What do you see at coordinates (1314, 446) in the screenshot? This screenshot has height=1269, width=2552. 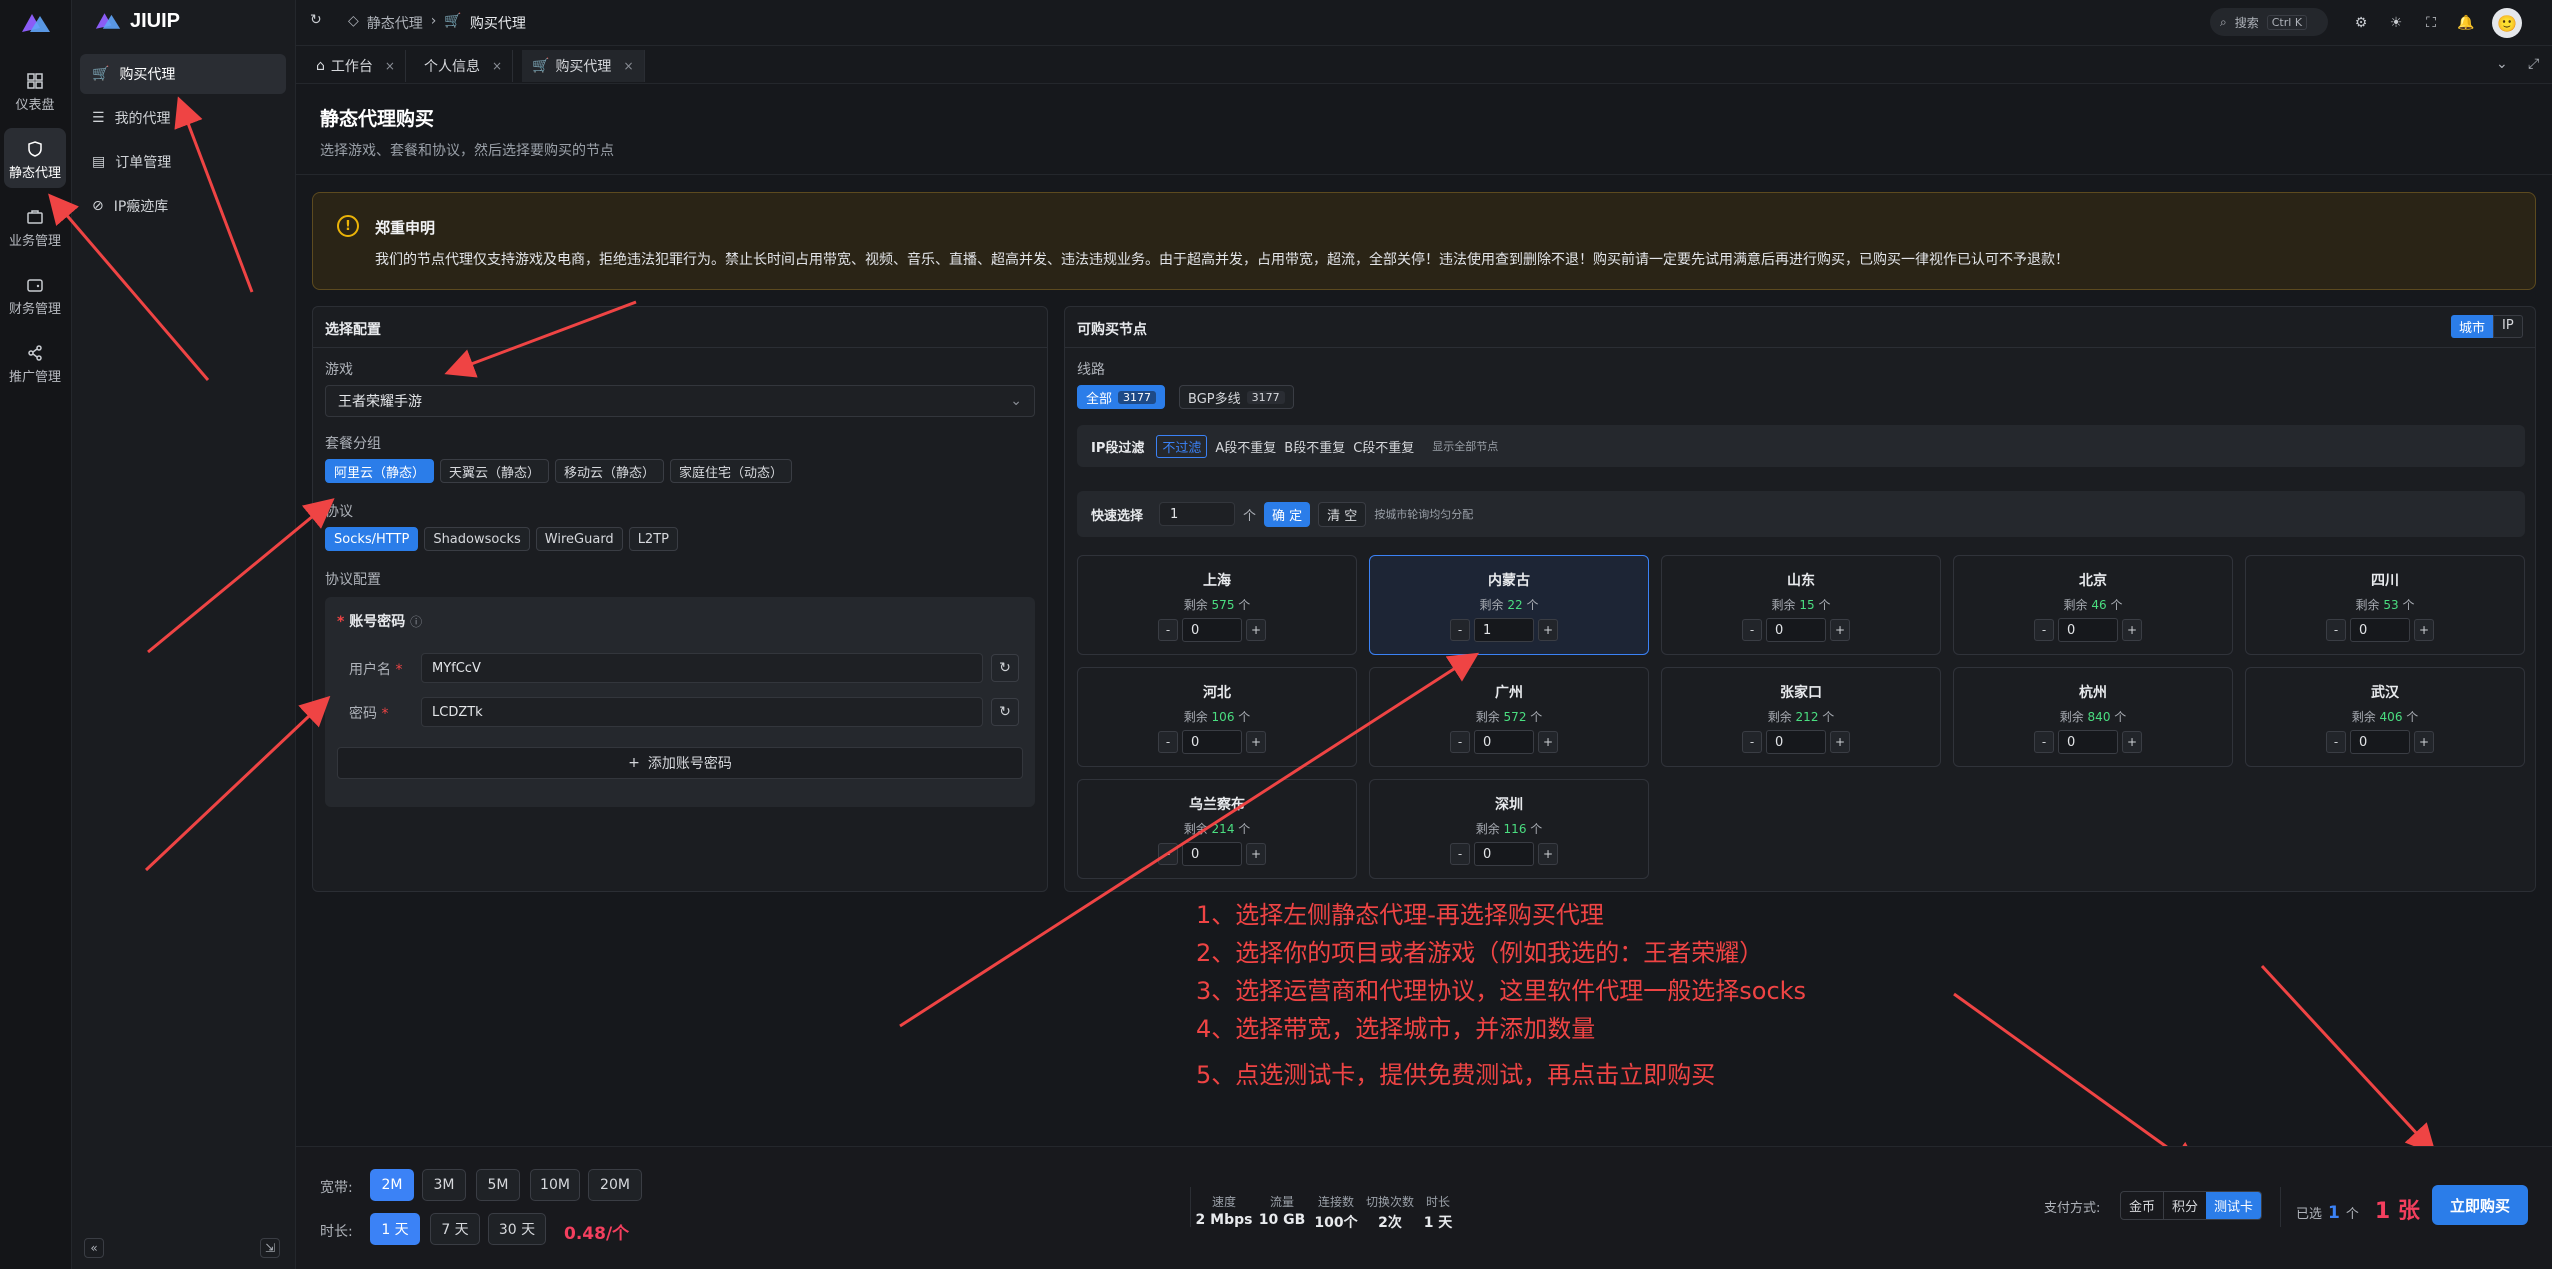 I see `ip-filter-option: B段不重复` at bounding box center [1314, 446].